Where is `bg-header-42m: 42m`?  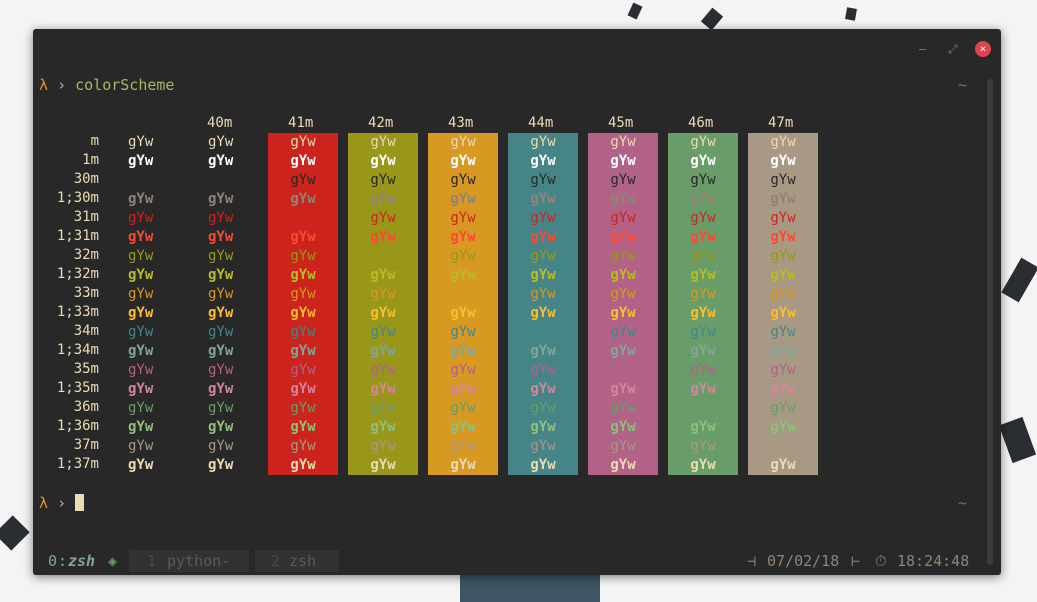 bg-header-42m: 42m is located at coordinates (381, 123).